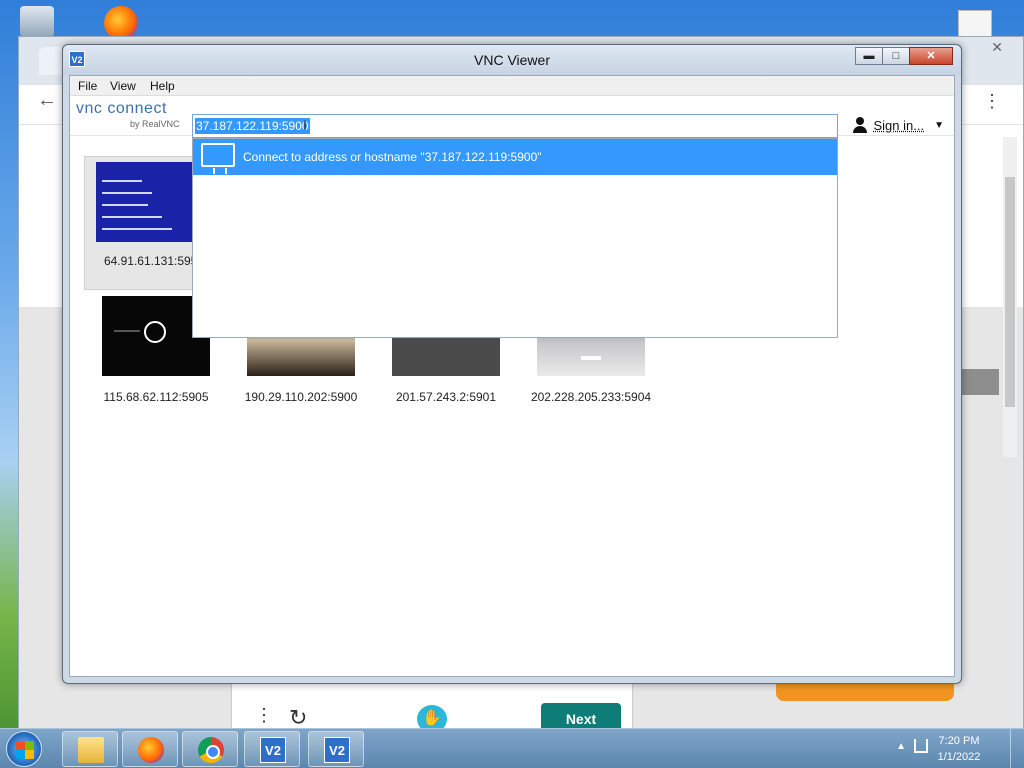 The height and width of the screenshot is (768, 1024). I want to click on title-bar: V2 VNC Viewer ▬ □ ✕, so click(512, 60).